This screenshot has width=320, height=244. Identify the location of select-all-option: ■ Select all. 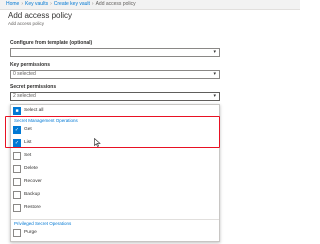
(115, 111).